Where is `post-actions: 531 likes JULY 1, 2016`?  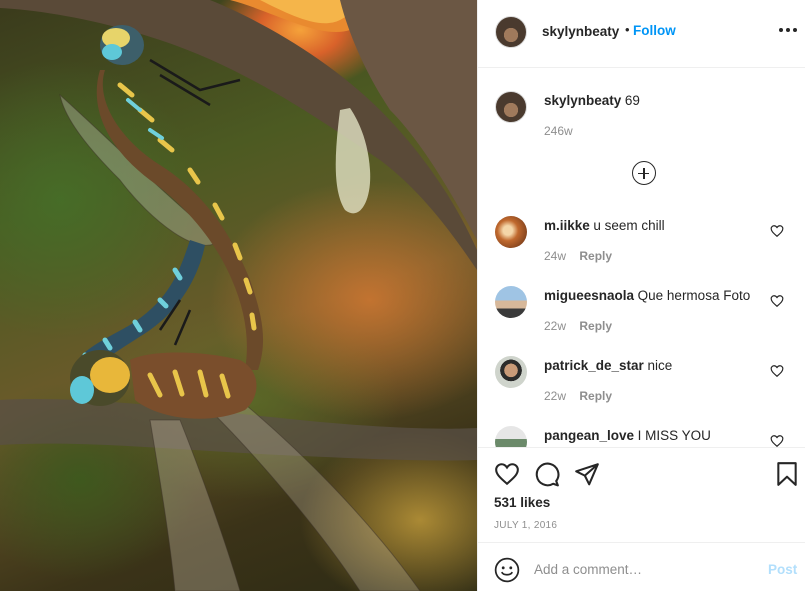 post-actions: 531 likes JULY 1, 2016 is located at coordinates (641, 494).